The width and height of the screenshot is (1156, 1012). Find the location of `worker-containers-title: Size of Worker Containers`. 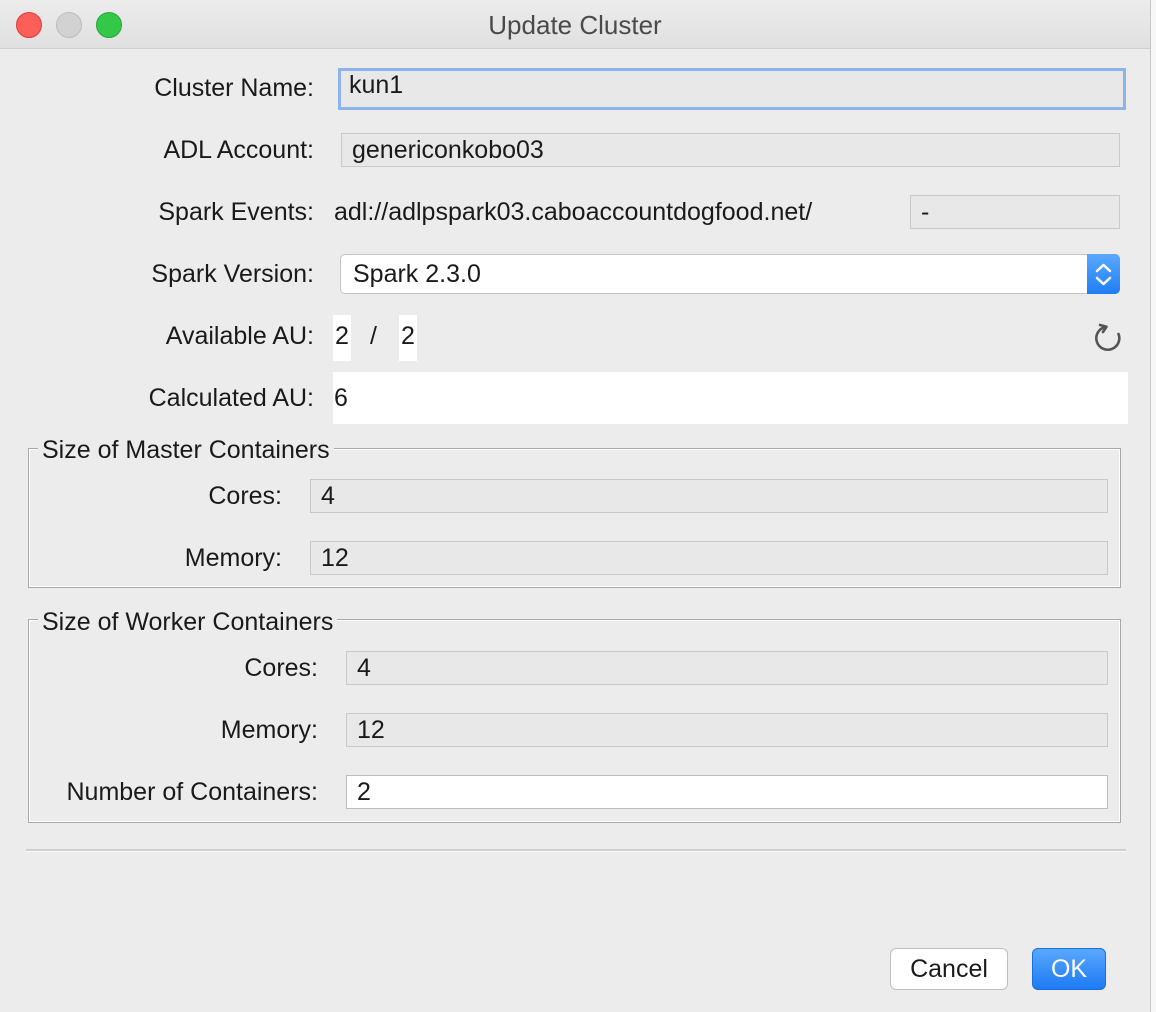

worker-containers-title: Size of Worker Containers is located at coordinates (188, 622).